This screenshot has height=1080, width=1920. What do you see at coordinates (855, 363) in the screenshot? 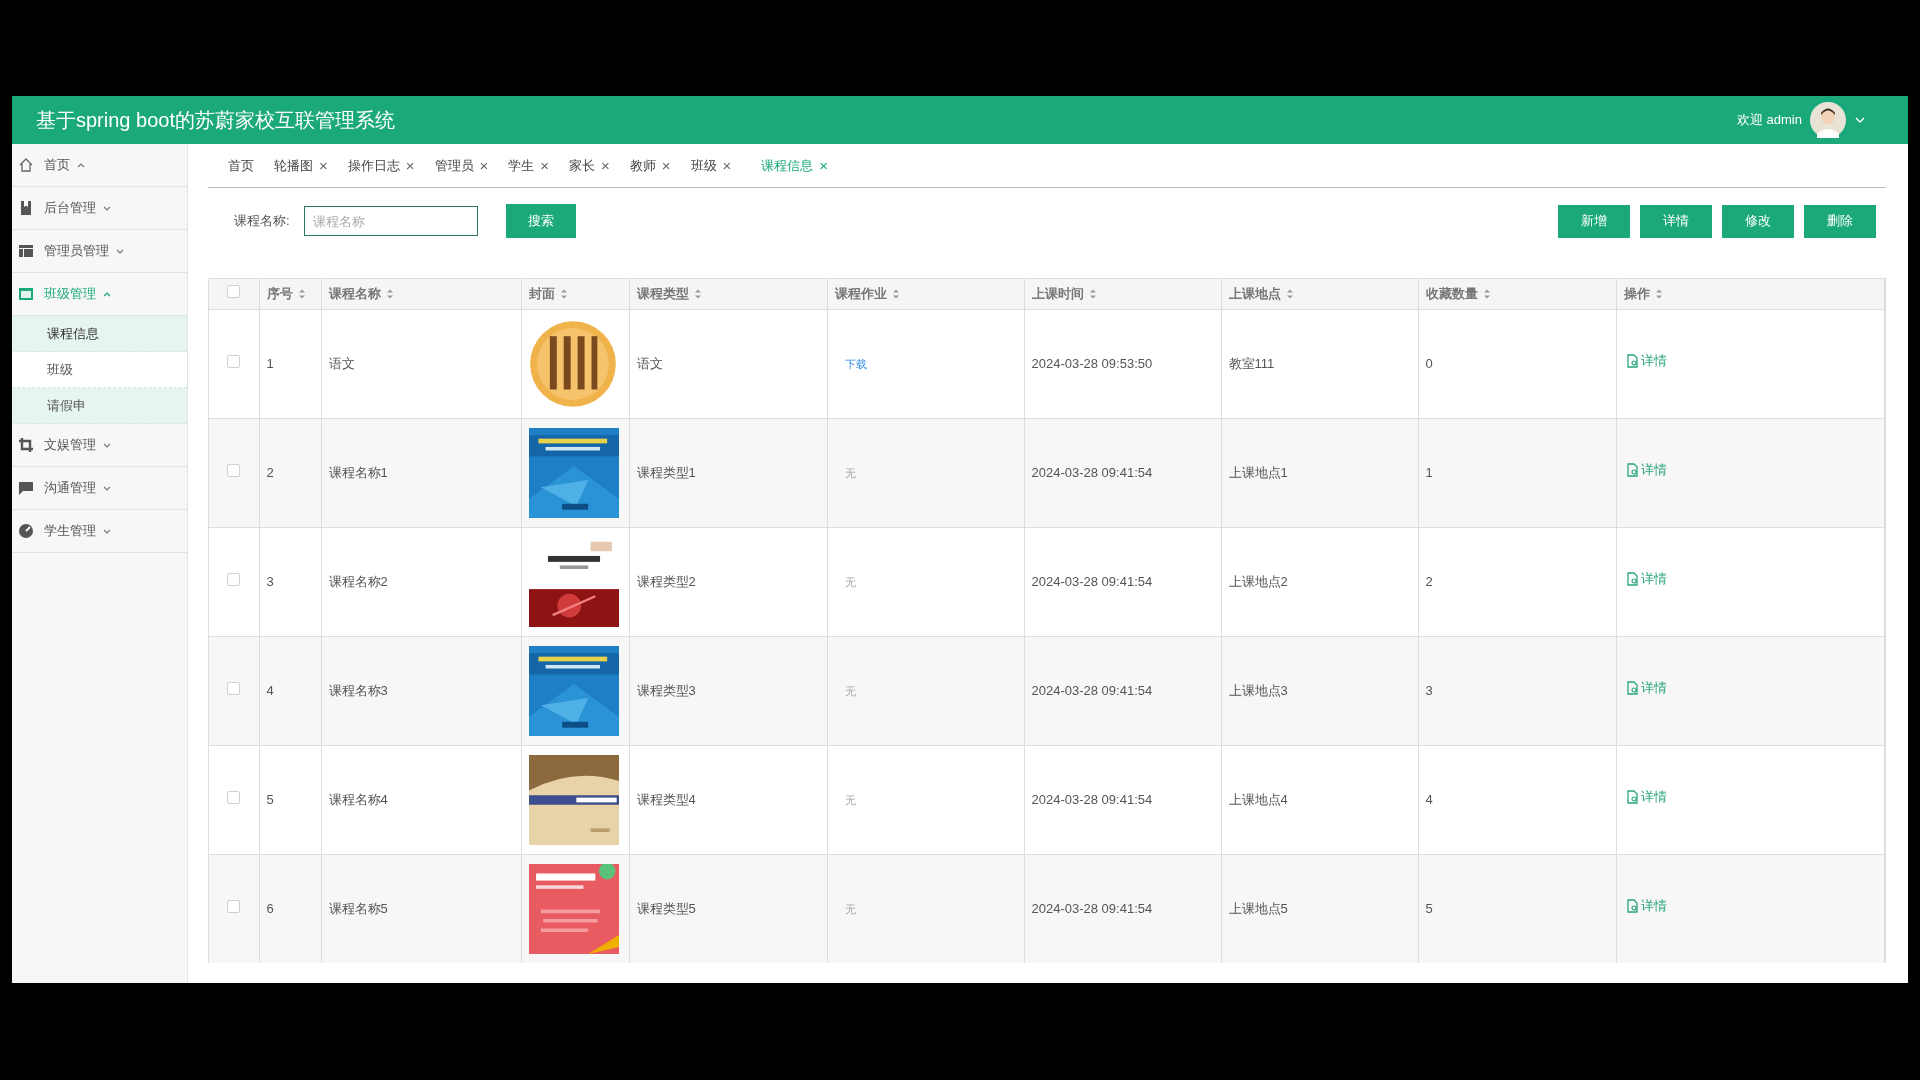
I see `download-link: 下载` at bounding box center [855, 363].